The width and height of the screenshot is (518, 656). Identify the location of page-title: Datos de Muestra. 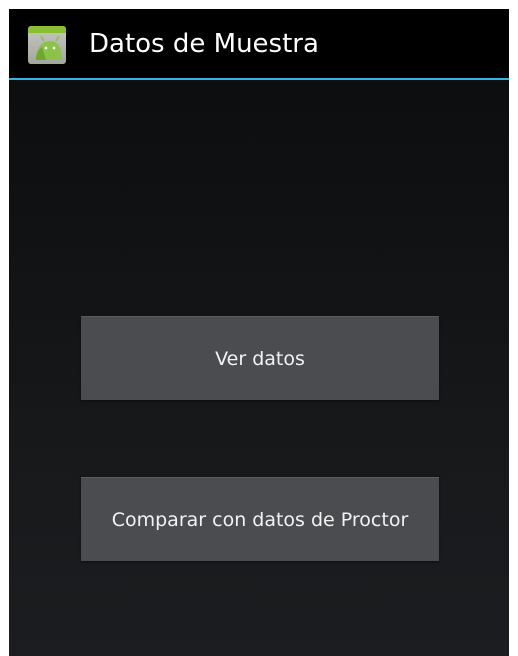
(204, 44).